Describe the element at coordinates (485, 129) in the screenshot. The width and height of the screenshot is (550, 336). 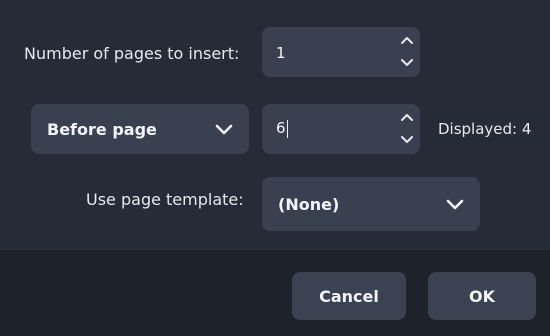
I see `displayed-page-label: Displayed: 4` at that location.